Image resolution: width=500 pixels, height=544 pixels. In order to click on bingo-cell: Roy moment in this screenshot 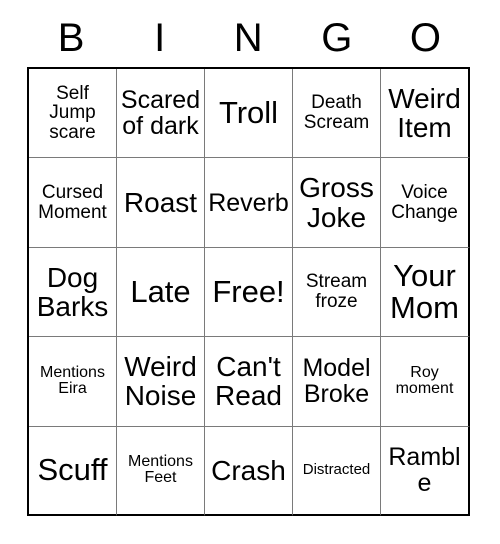, I will do `click(425, 382)`.